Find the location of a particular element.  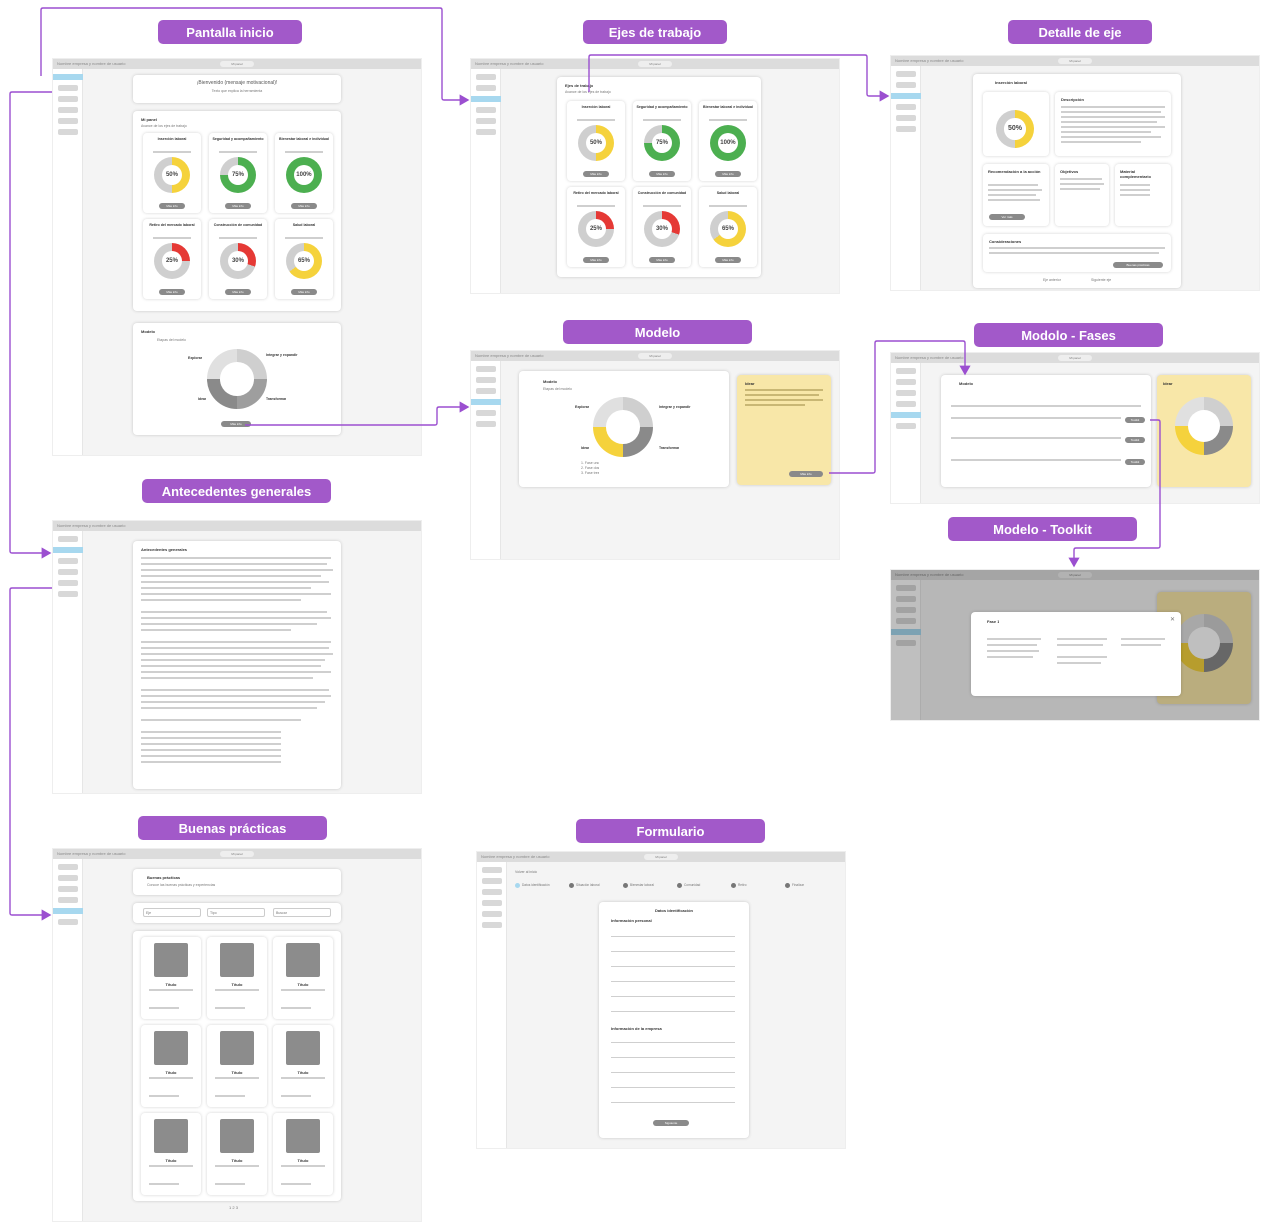

submit-button: Siguiente is located at coordinates (671, 1123).